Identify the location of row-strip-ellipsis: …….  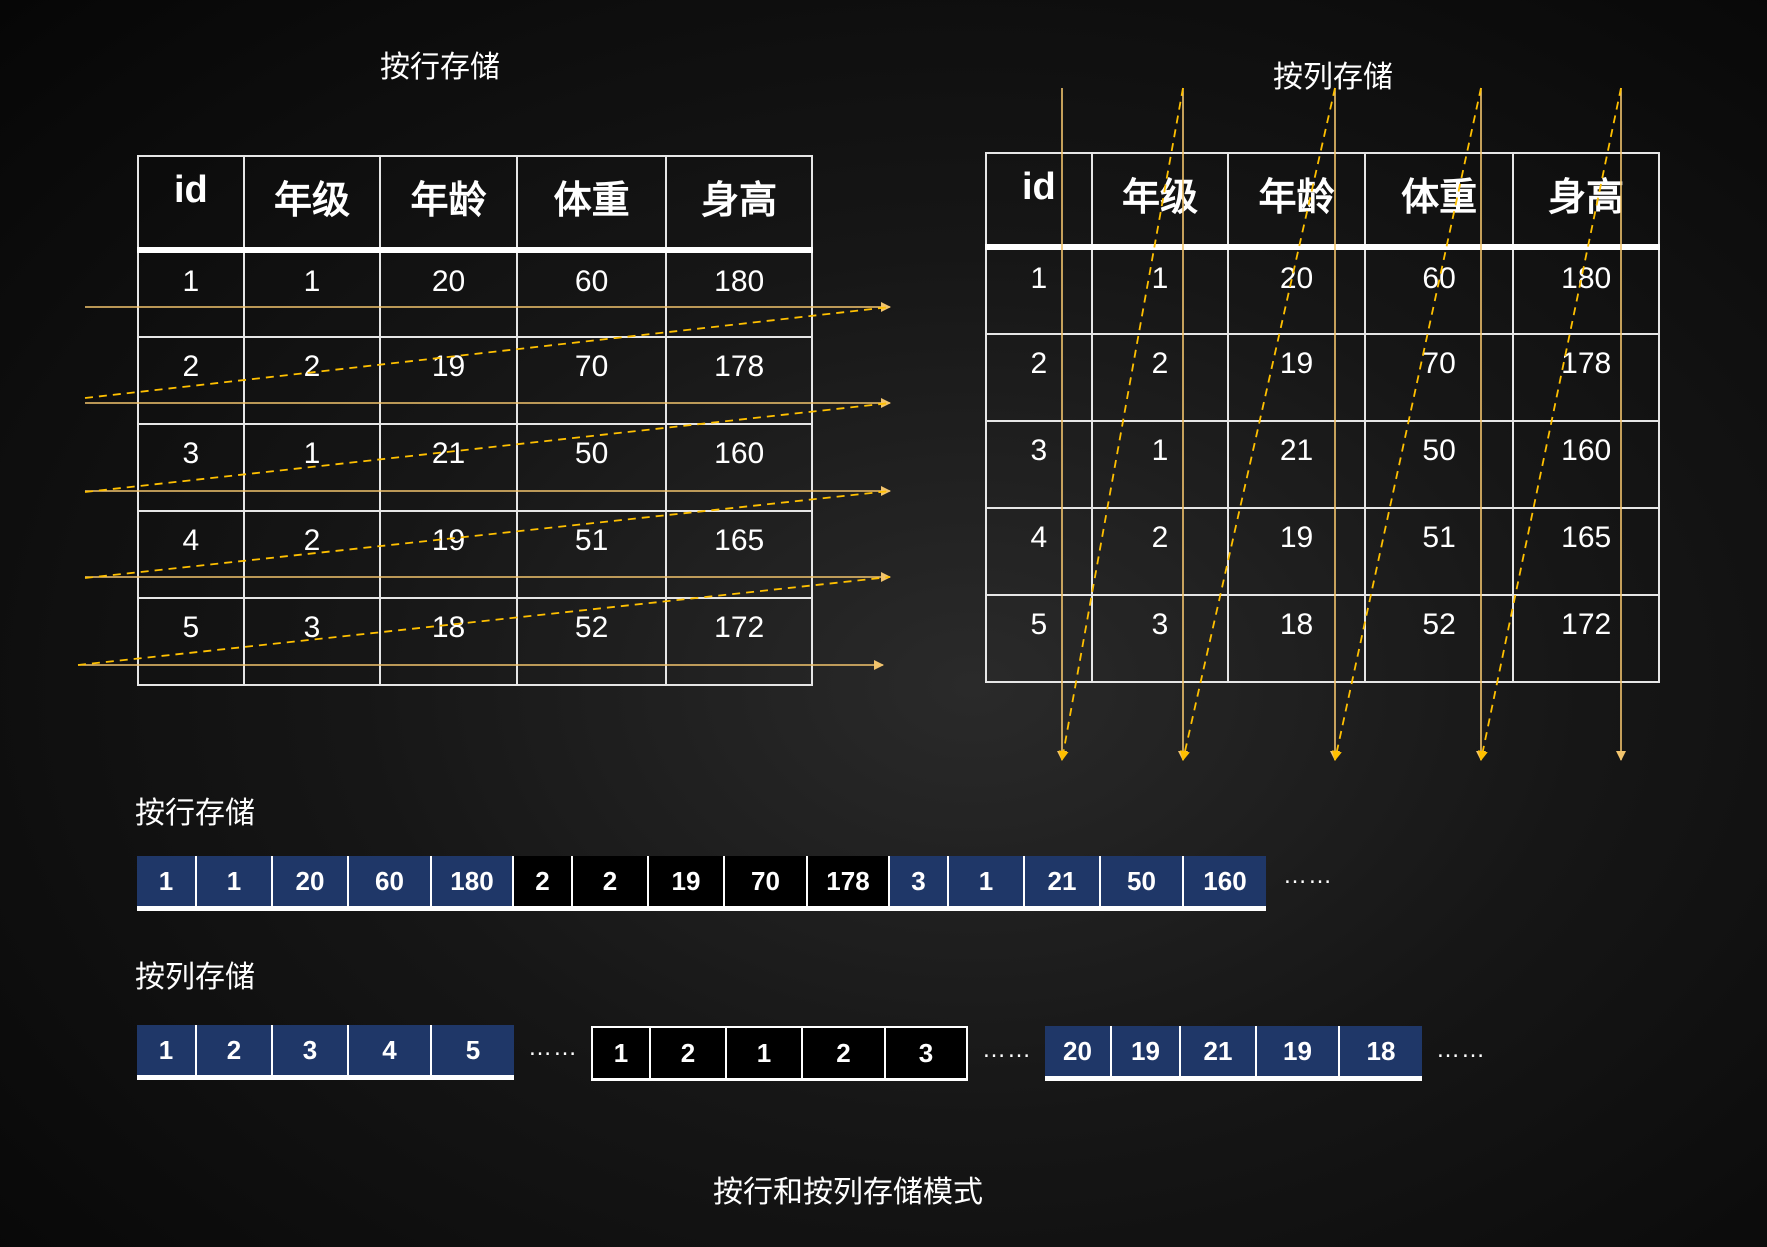
(1308, 875).